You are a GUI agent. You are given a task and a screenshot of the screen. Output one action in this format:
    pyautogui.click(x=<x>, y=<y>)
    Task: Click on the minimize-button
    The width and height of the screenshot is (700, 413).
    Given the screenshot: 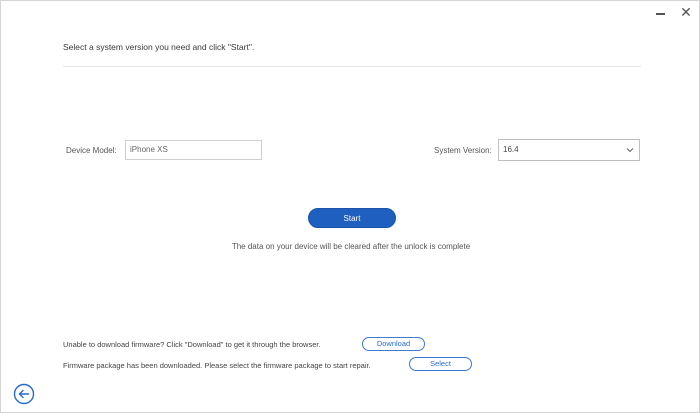 What is the action you would take?
    pyautogui.click(x=660, y=13)
    